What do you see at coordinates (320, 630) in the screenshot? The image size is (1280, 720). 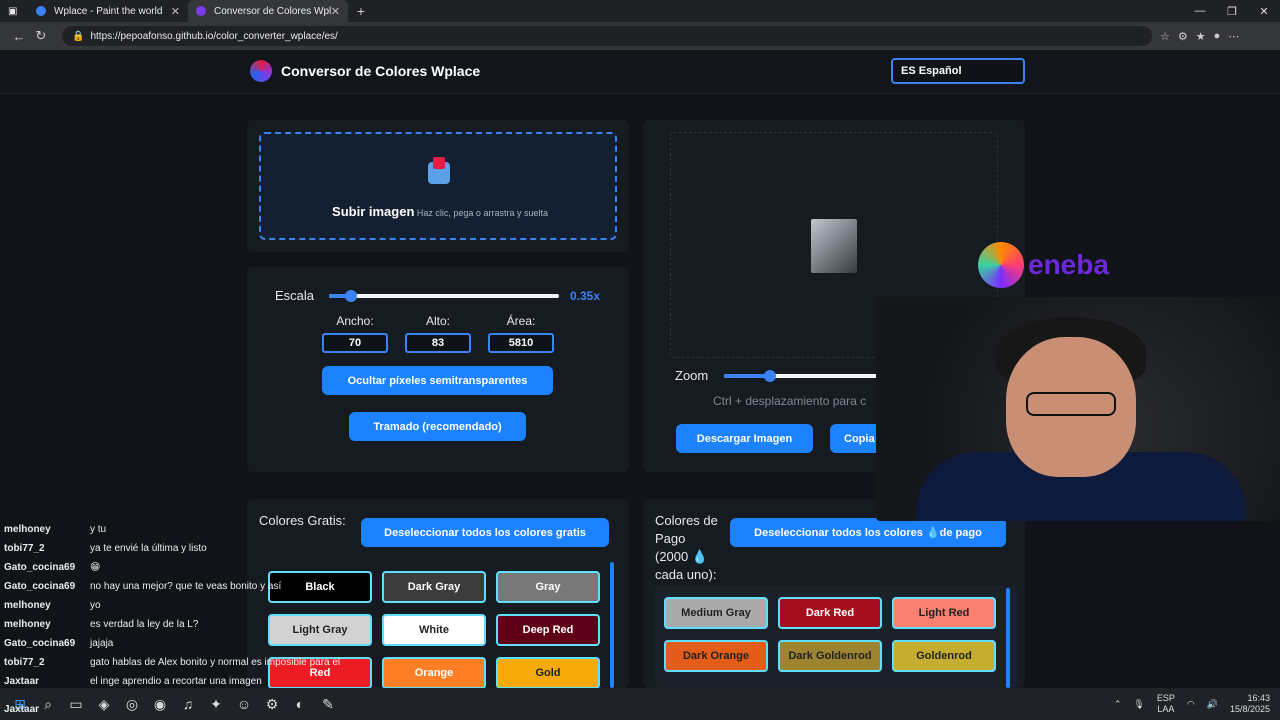 I see `free-color-chip: Light Gray` at bounding box center [320, 630].